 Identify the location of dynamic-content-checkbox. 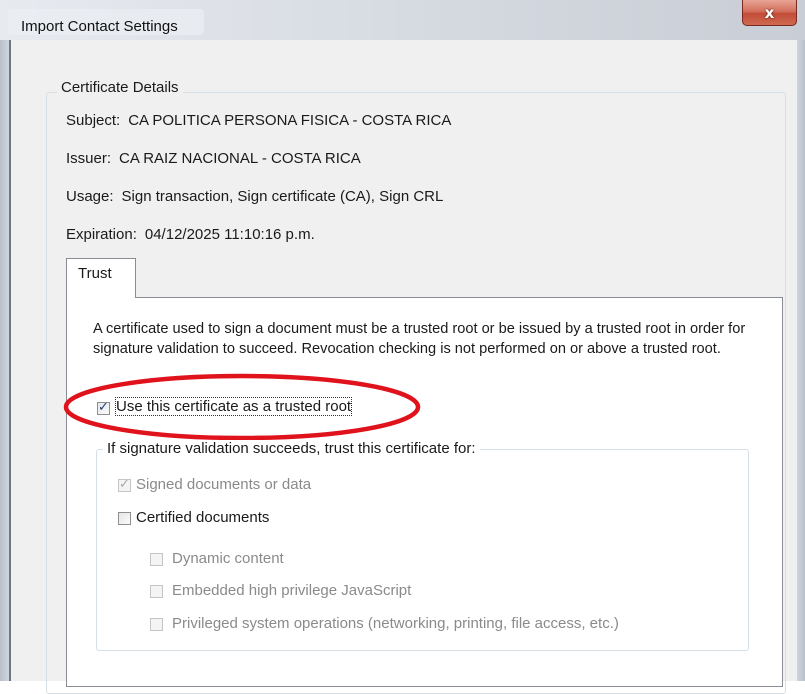
(156, 559).